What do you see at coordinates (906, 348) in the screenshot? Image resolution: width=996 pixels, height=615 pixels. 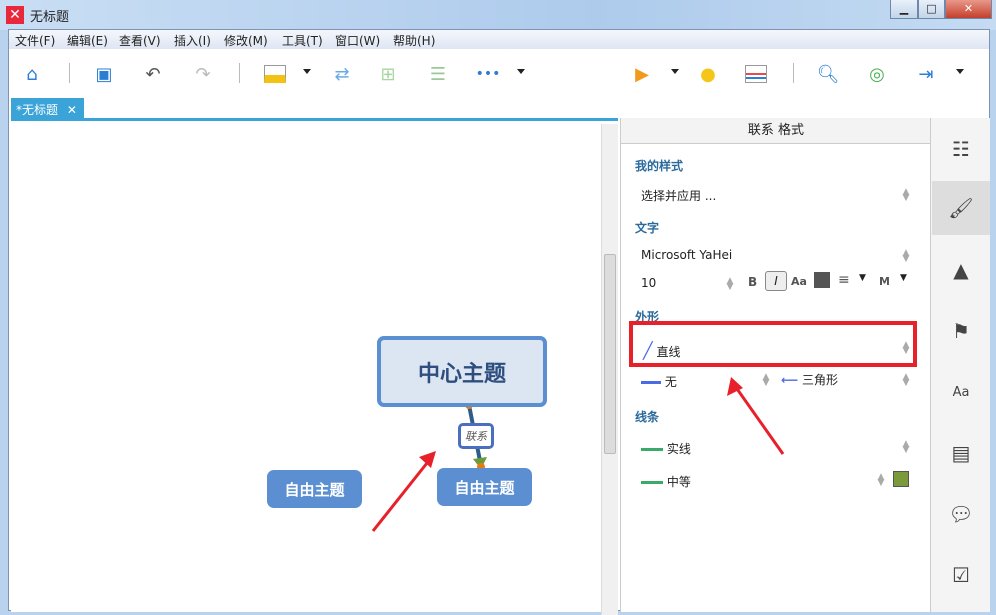 I see `line-shape-spinner-icon: ▲ ▼` at bounding box center [906, 348].